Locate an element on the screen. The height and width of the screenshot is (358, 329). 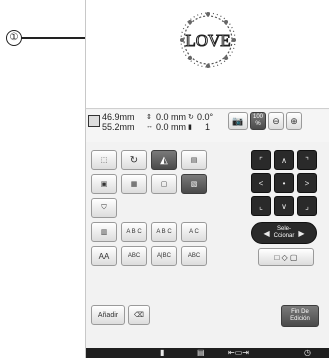
array-icon: ▧ is located at coordinates (194, 184).